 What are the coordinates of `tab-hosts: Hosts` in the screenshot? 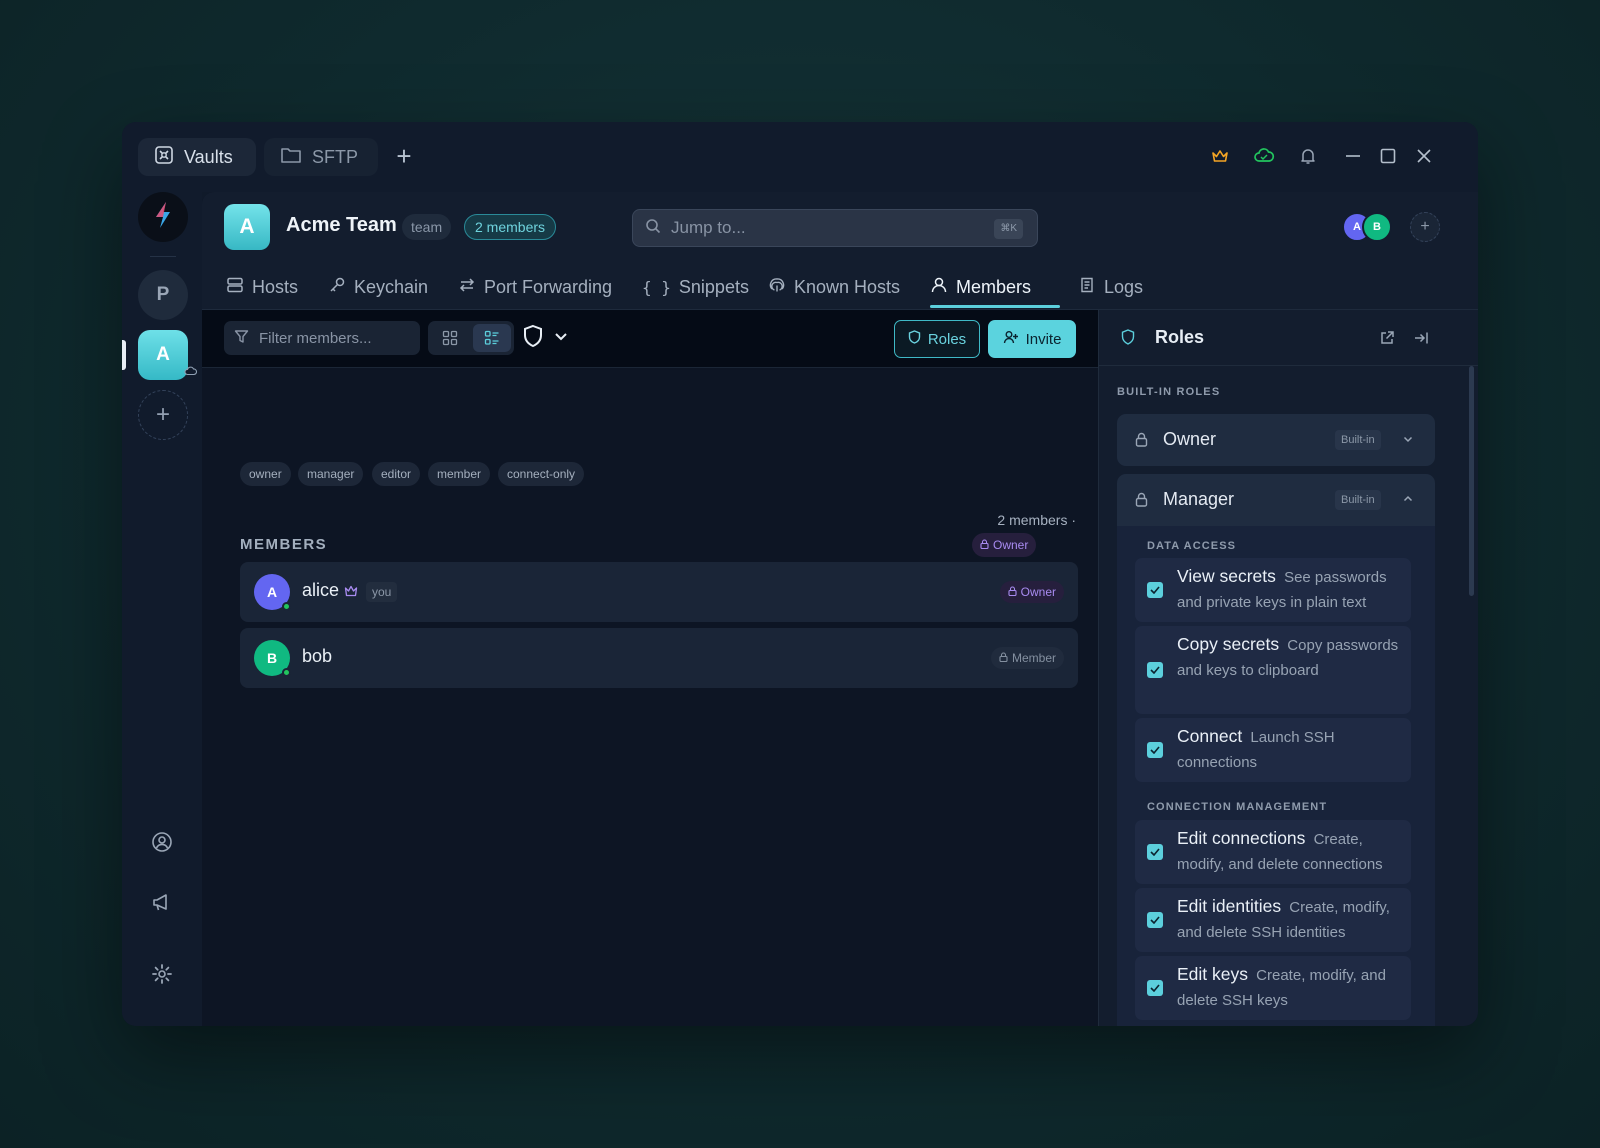 It's located at (262, 287).